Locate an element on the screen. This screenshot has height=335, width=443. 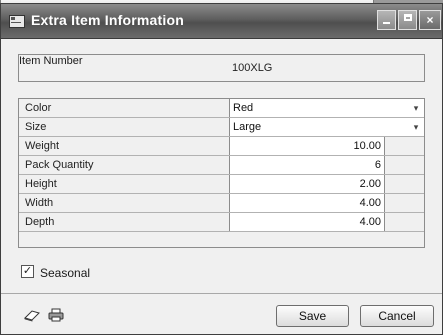
row-divider is located at coordinates (221, 231).